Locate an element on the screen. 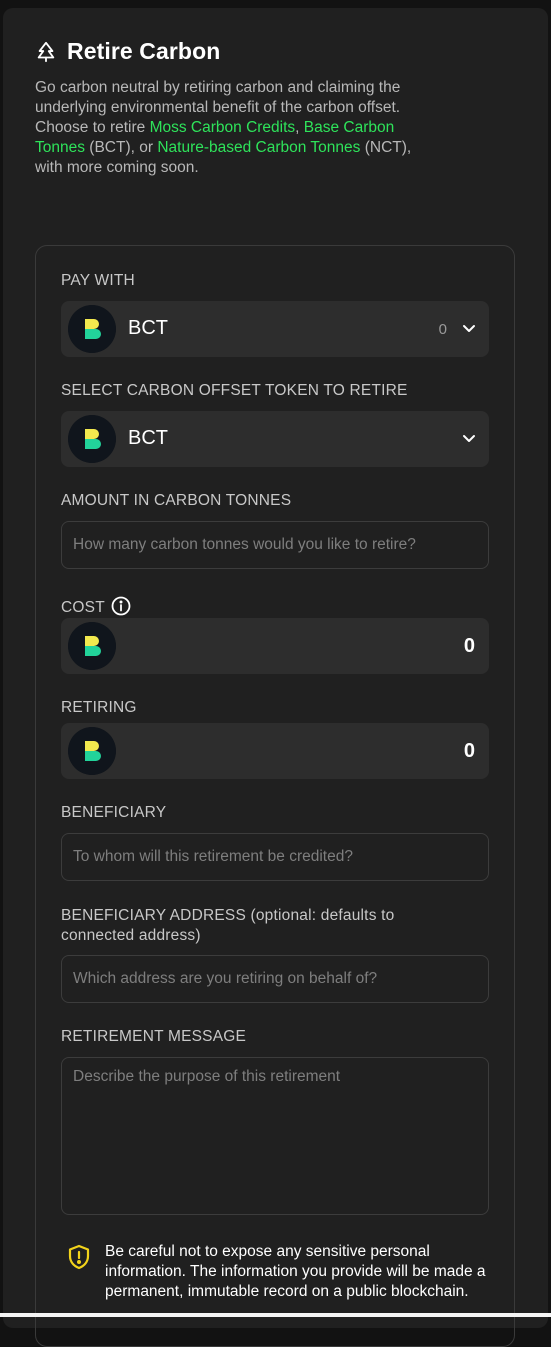 Image resolution: width=551 pixels, height=1347 pixels. offset-token-value: BCT is located at coordinates (148, 438).